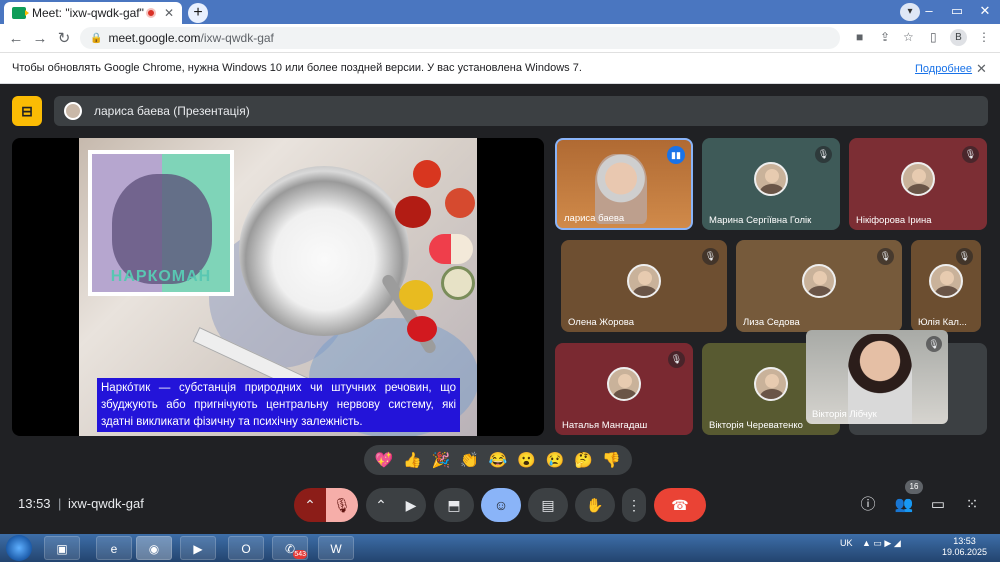 This screenshot has height=562, width=1000. I want to click on reaction-party-button: 🎉, so click(441, 460).